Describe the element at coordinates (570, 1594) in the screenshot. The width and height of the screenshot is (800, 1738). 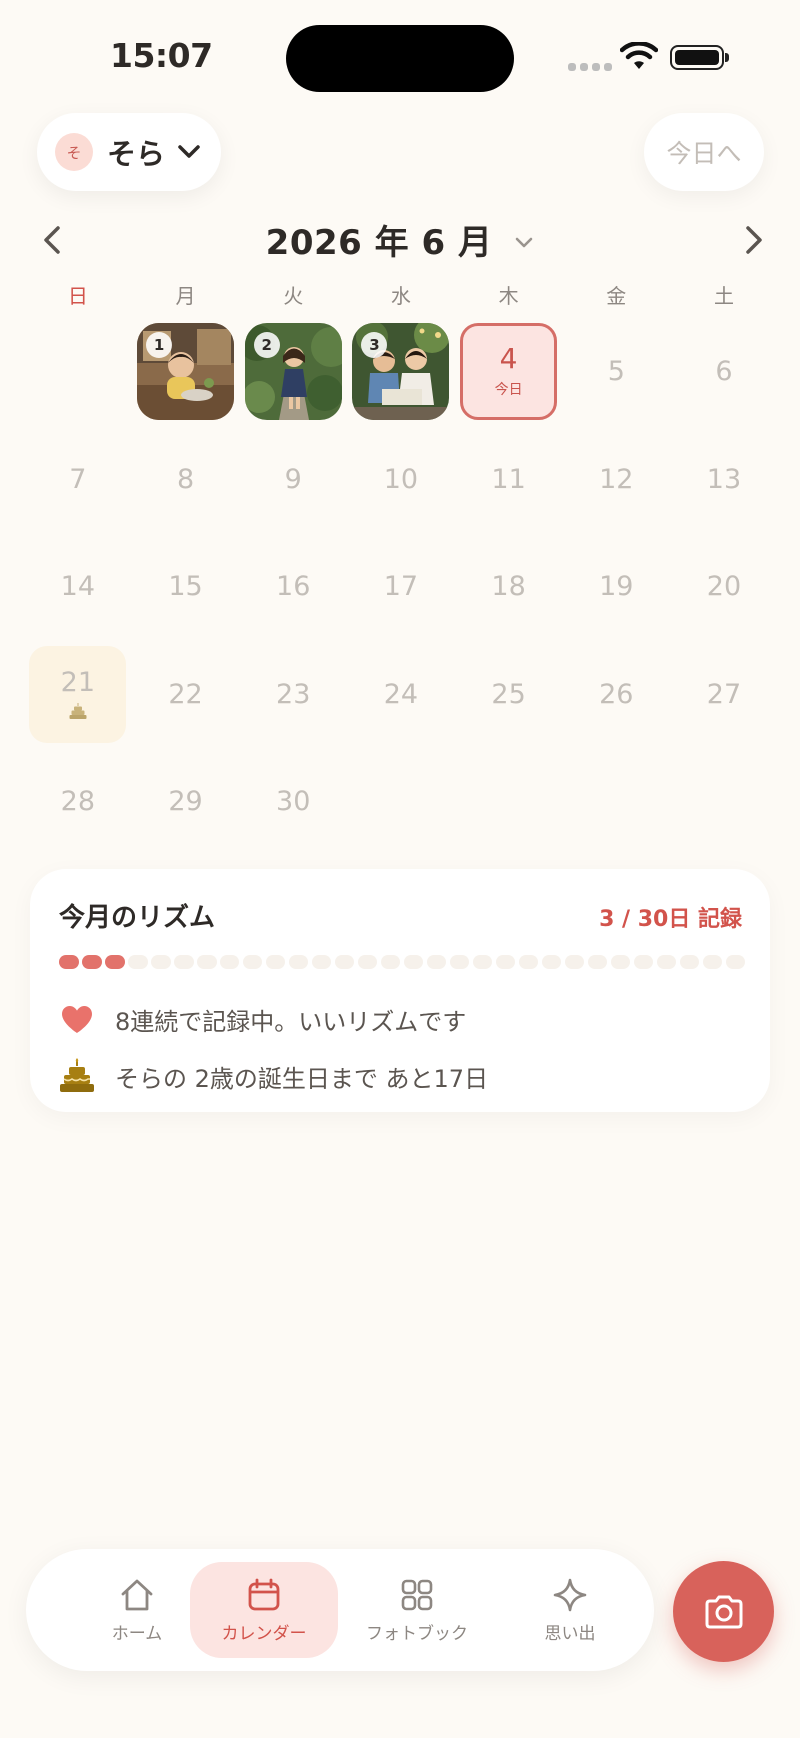
I see `sparkle-icon` at that location.